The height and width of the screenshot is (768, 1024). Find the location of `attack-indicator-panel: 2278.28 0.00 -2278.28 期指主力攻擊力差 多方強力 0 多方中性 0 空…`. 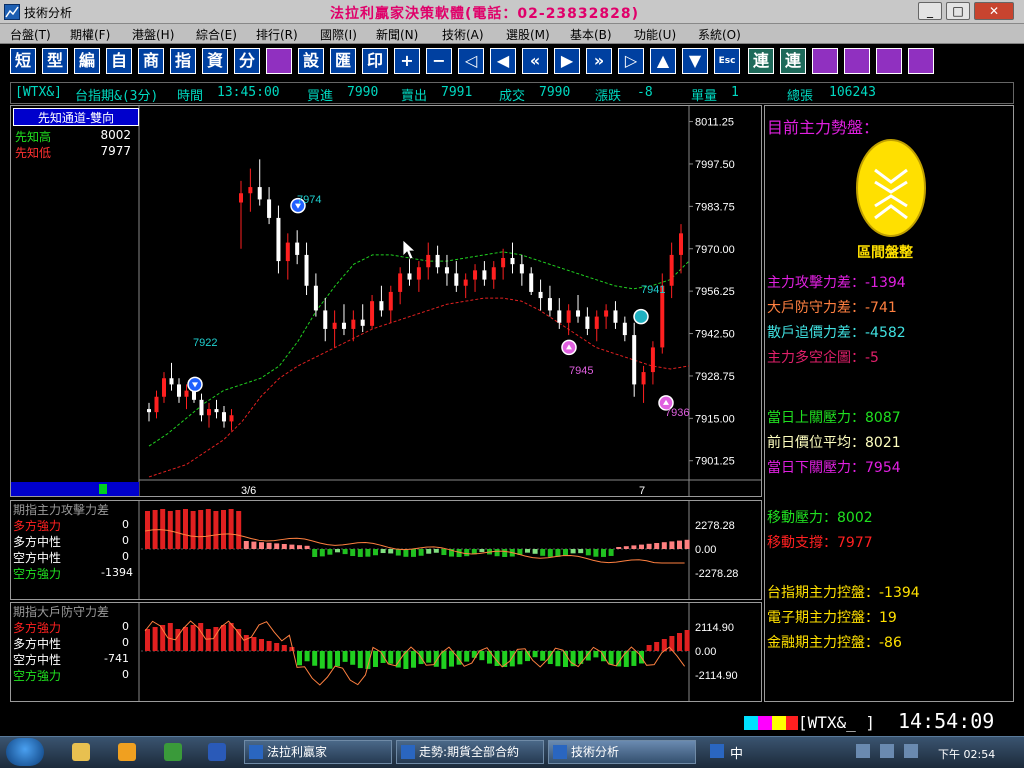

attack-indicator-panel: 2278.28 0.00 -2278.28 期指主力攻擊力差 多方強力 0 多方中性 0 空… is located at coordinates (386, 550).